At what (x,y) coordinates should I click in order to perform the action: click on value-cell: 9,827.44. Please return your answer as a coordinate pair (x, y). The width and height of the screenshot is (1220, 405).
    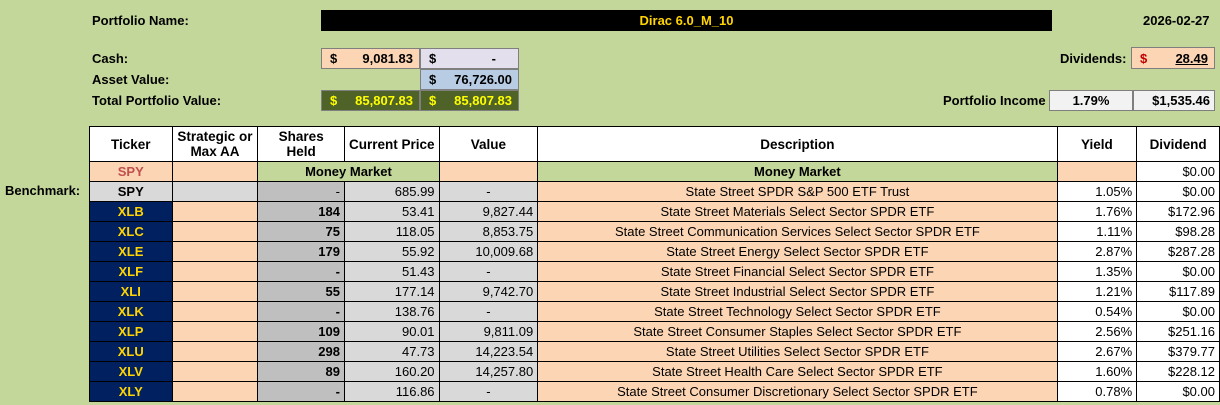
    Looking at the image, I should click on (488, 211).